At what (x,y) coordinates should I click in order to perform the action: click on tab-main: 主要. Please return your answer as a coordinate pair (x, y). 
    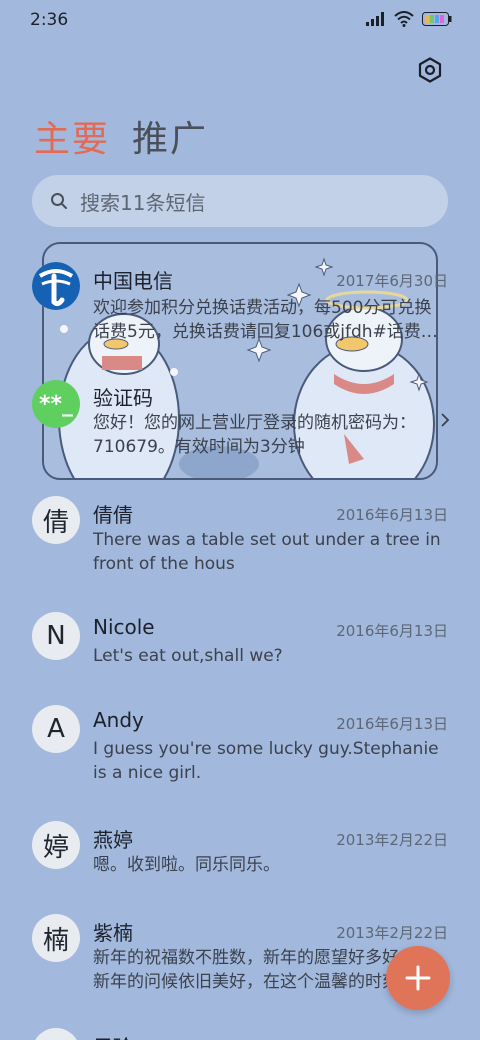
    Looking at the image, I should click on (72, 136).